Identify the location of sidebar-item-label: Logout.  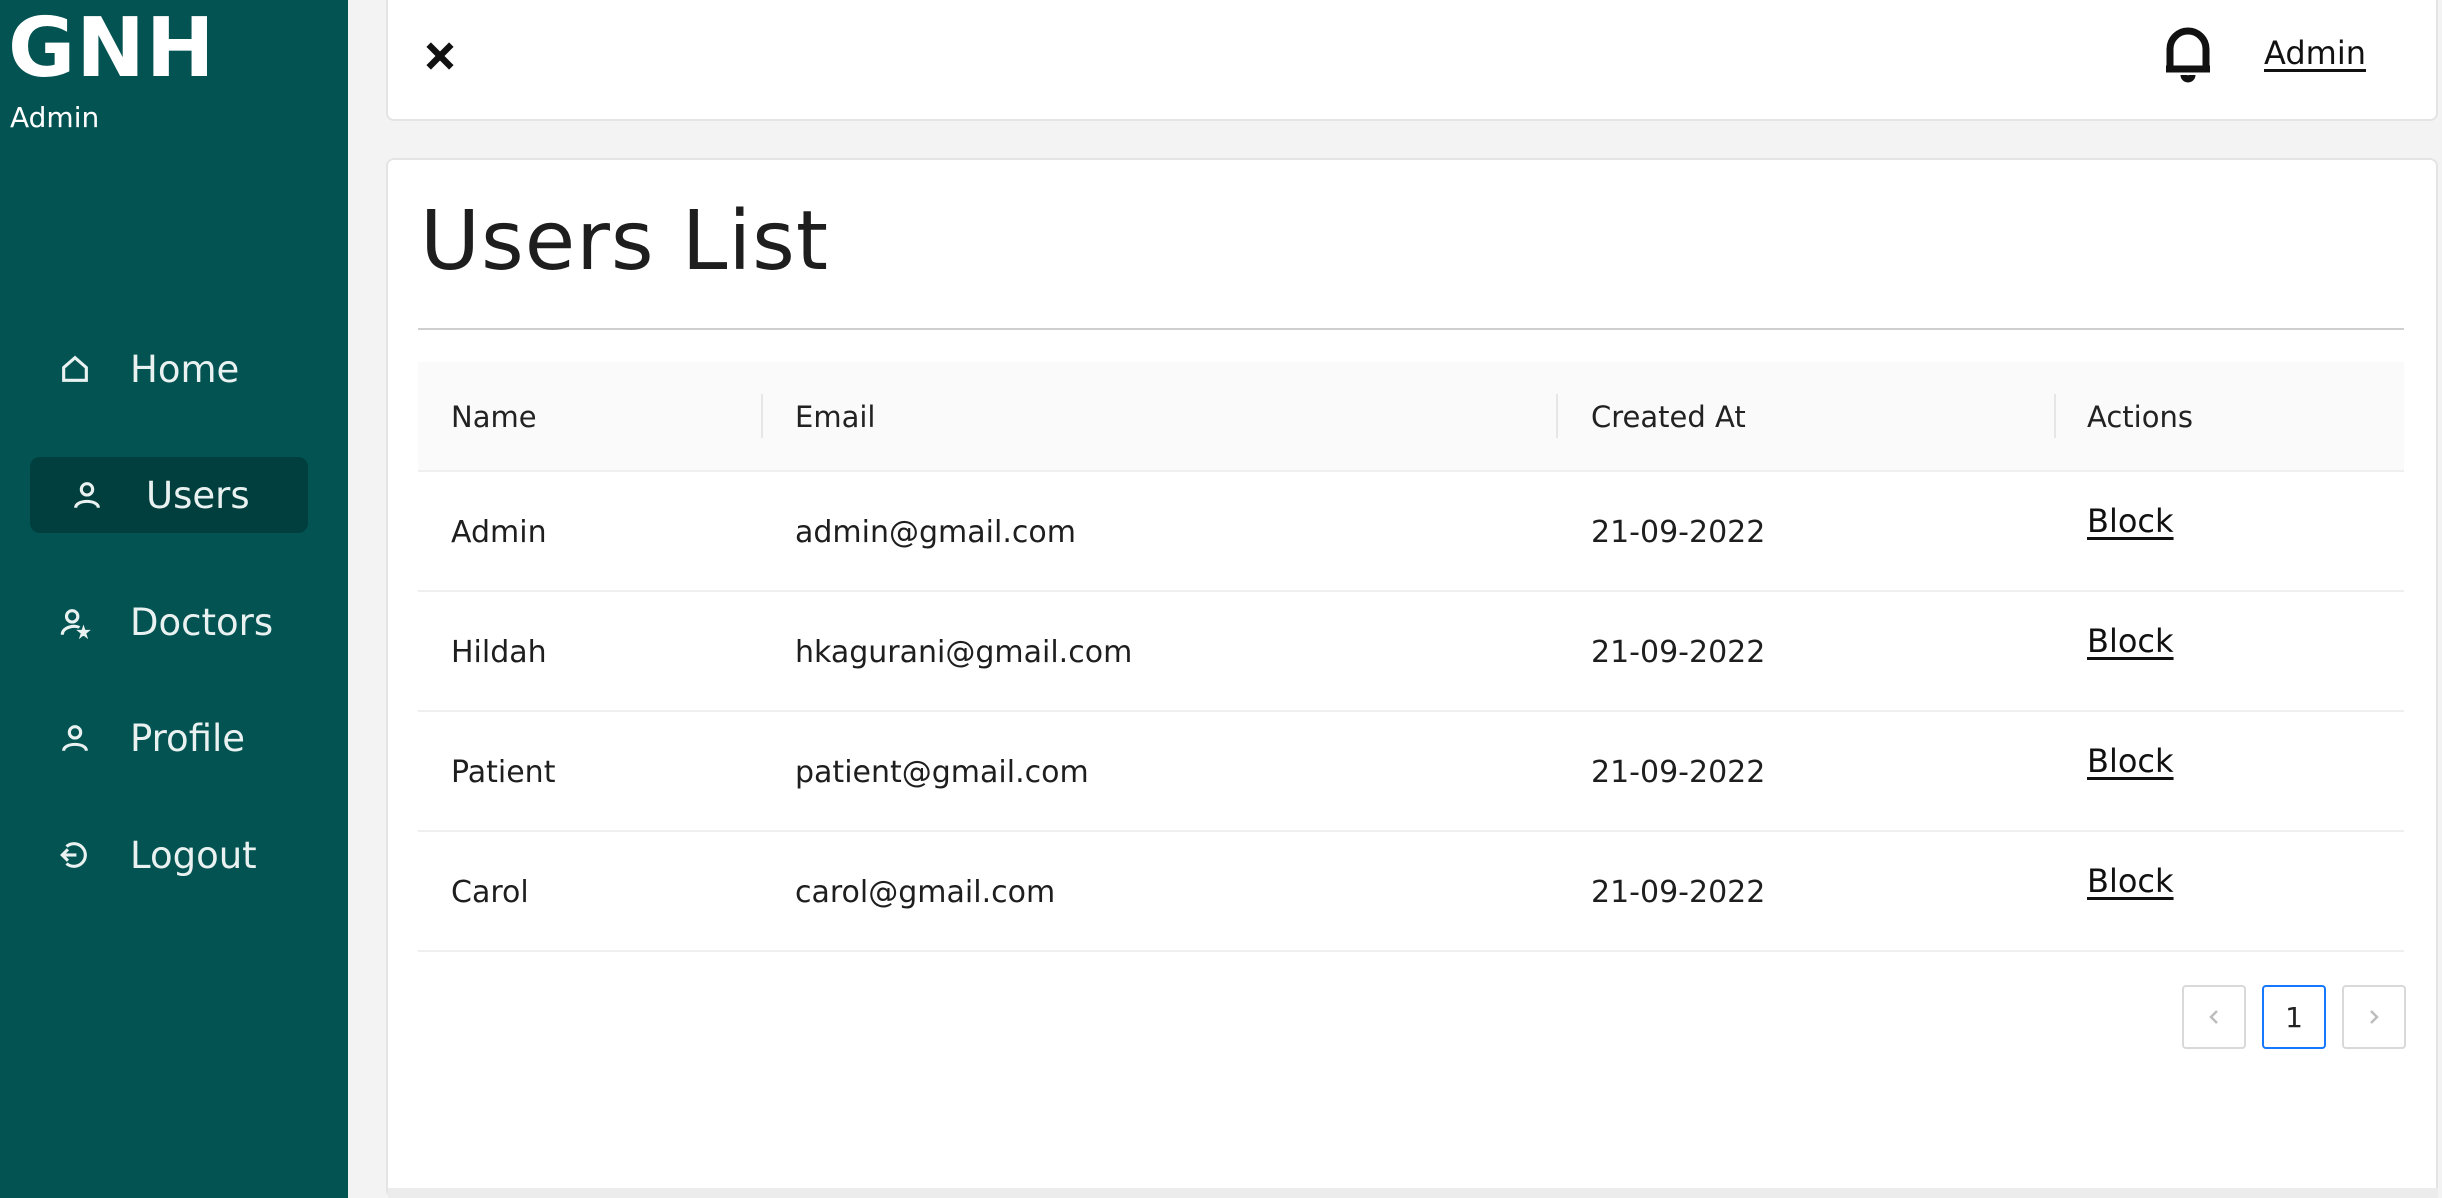
(193, 855).